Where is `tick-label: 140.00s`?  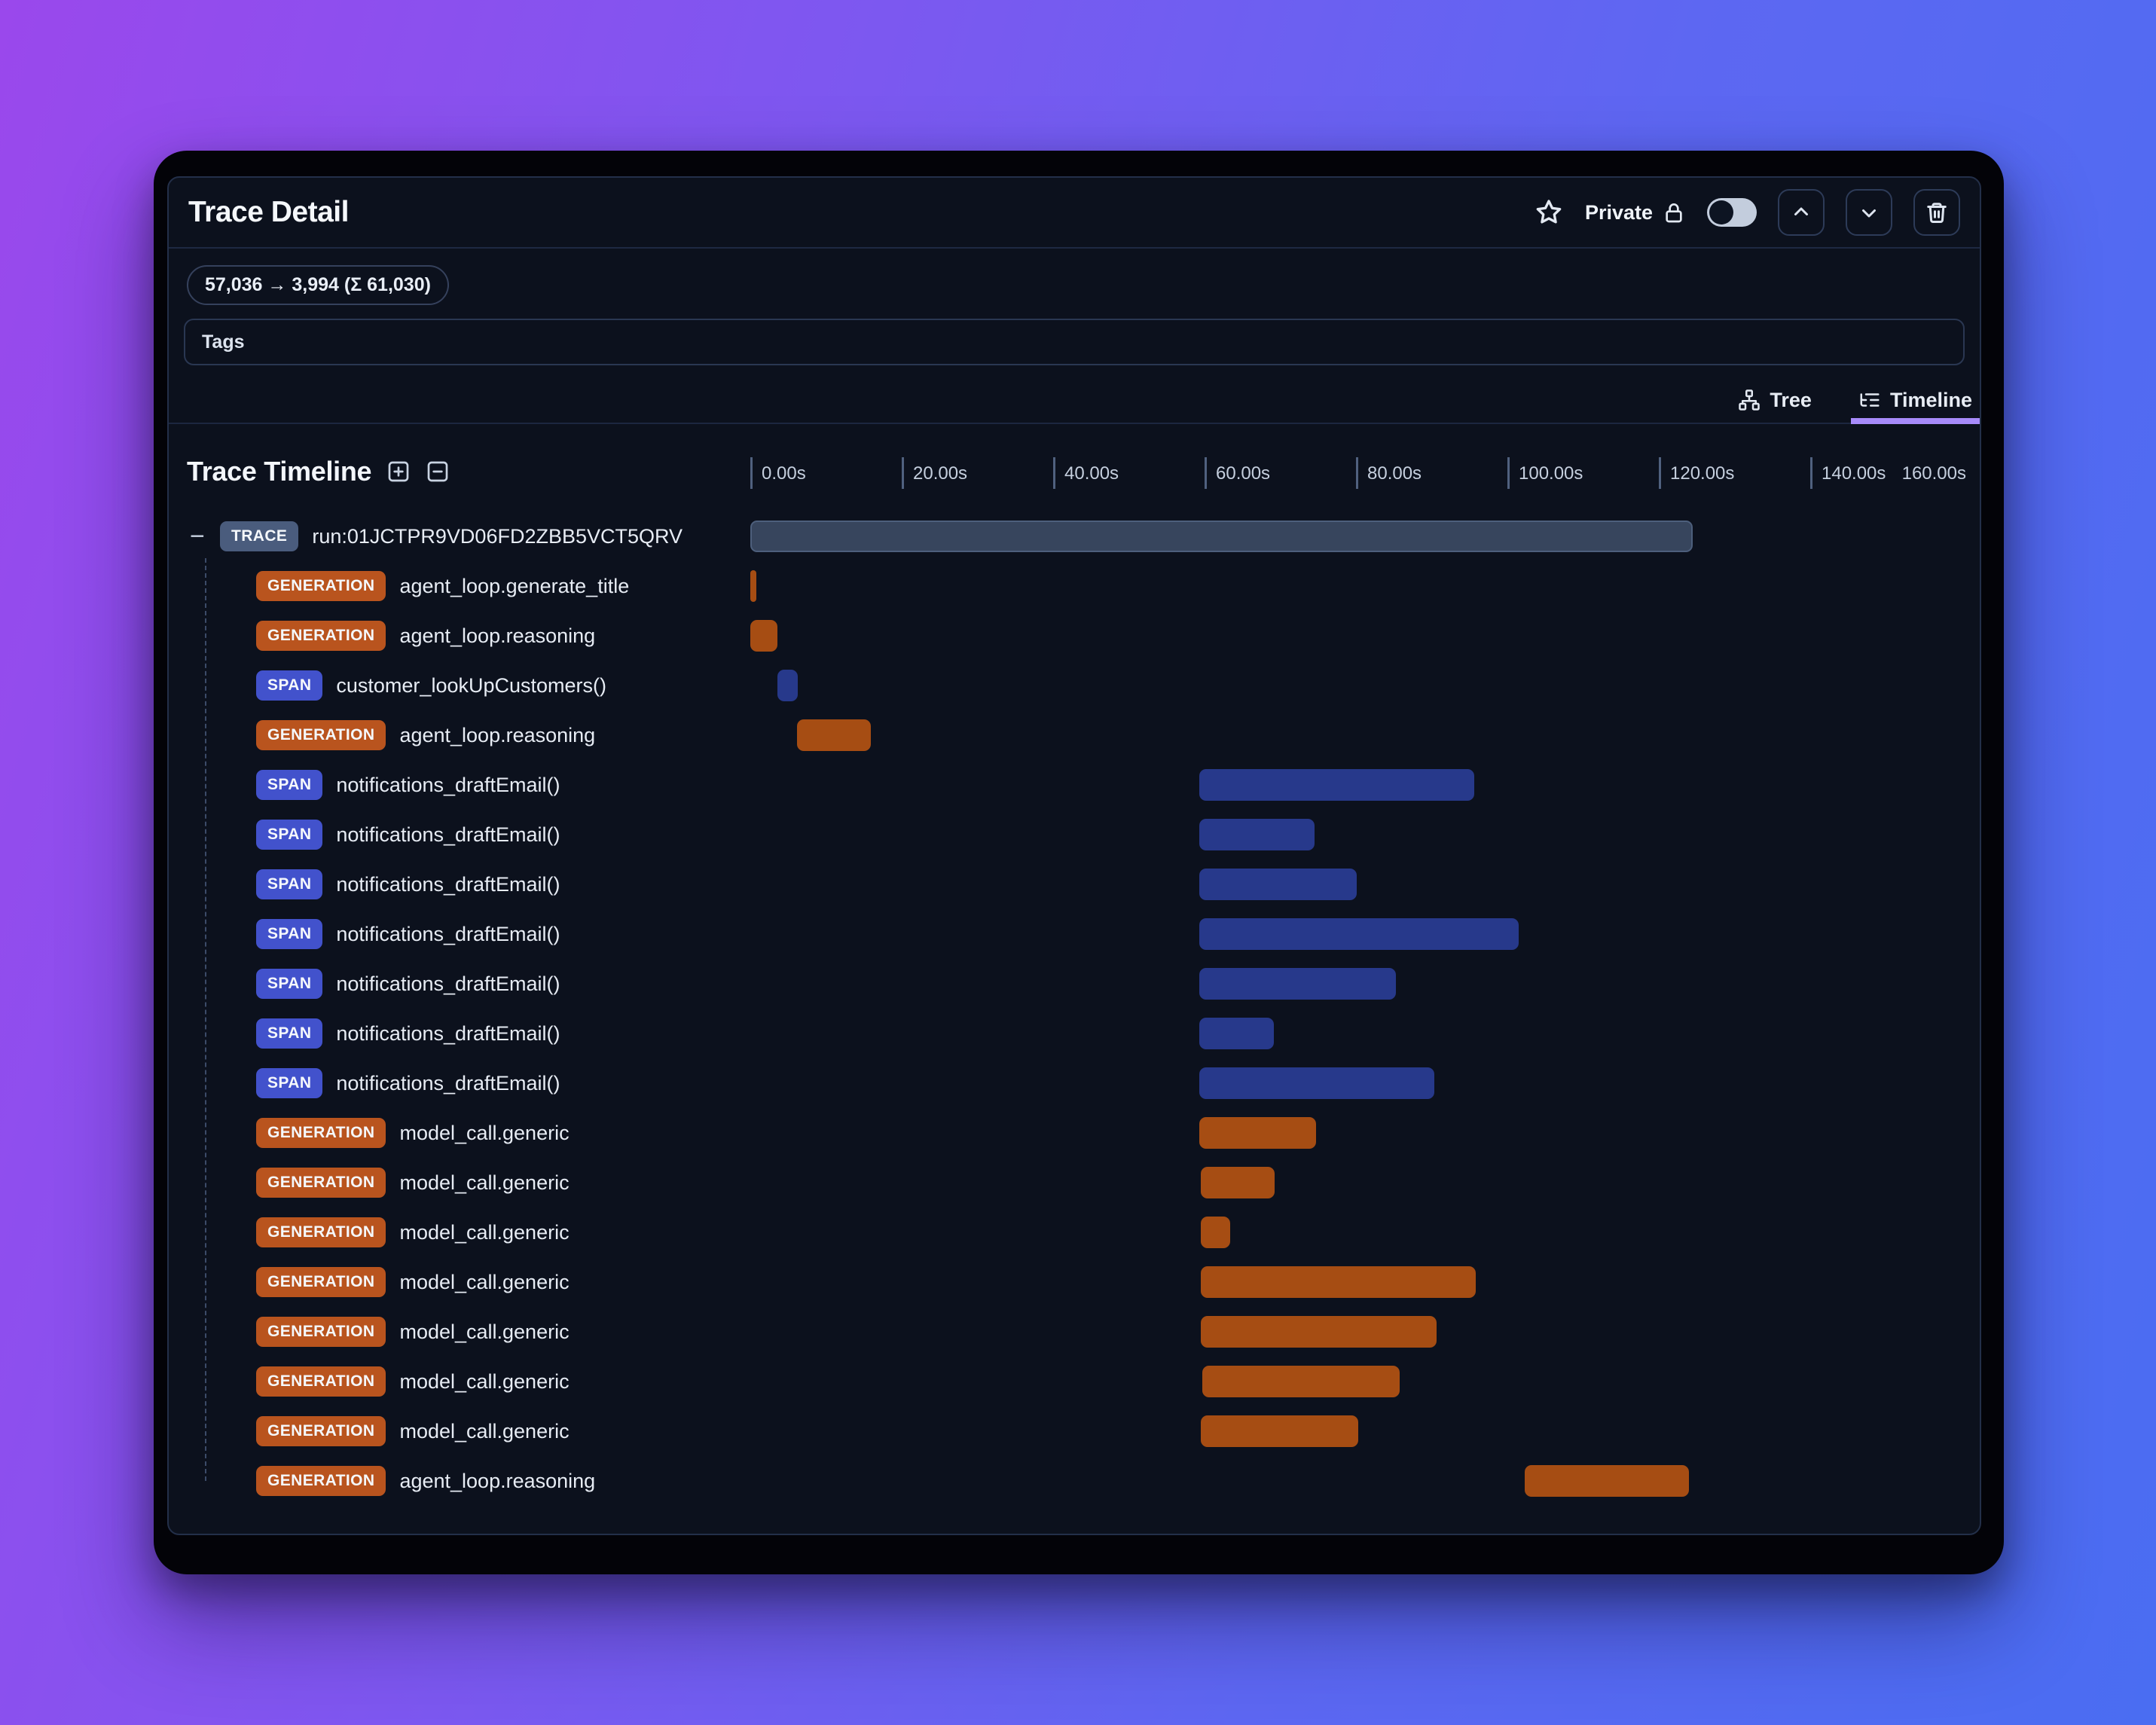
tick-label: 140.00s is located at coordinates (1854, 474).